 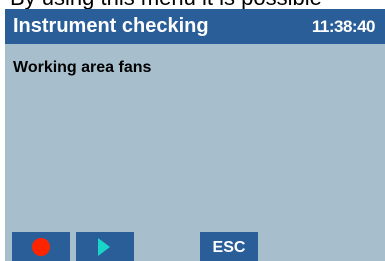 What do you see at coordinates (82, 67) in the screenshot?
I see `section-heading: Working area fans` at bounding box center [82, 67].